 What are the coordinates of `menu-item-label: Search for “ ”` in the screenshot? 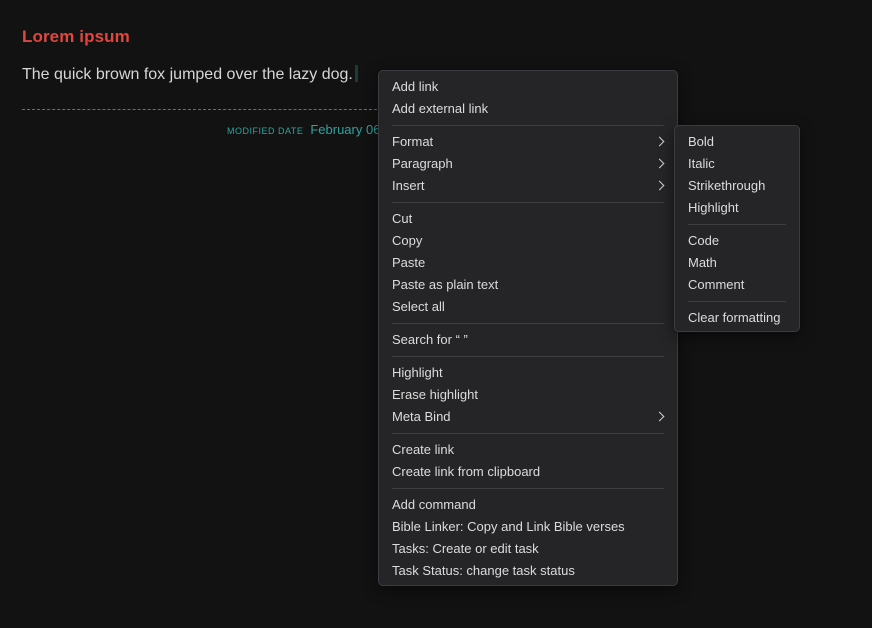 It's located at (430, 339).